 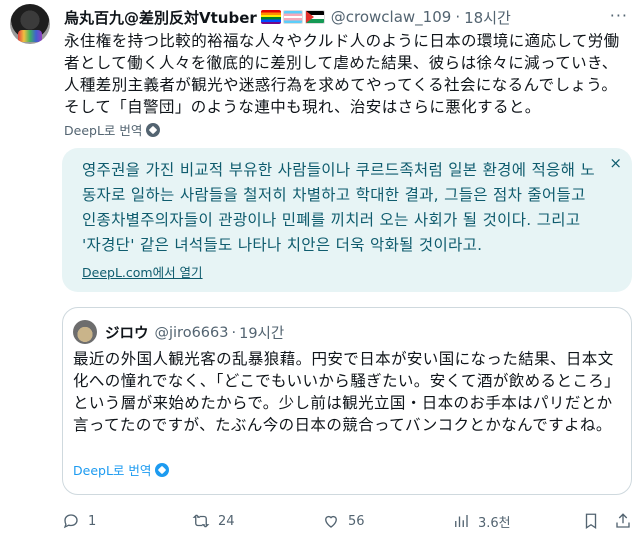 I want to click on share-button, so click(x=623, y=521).